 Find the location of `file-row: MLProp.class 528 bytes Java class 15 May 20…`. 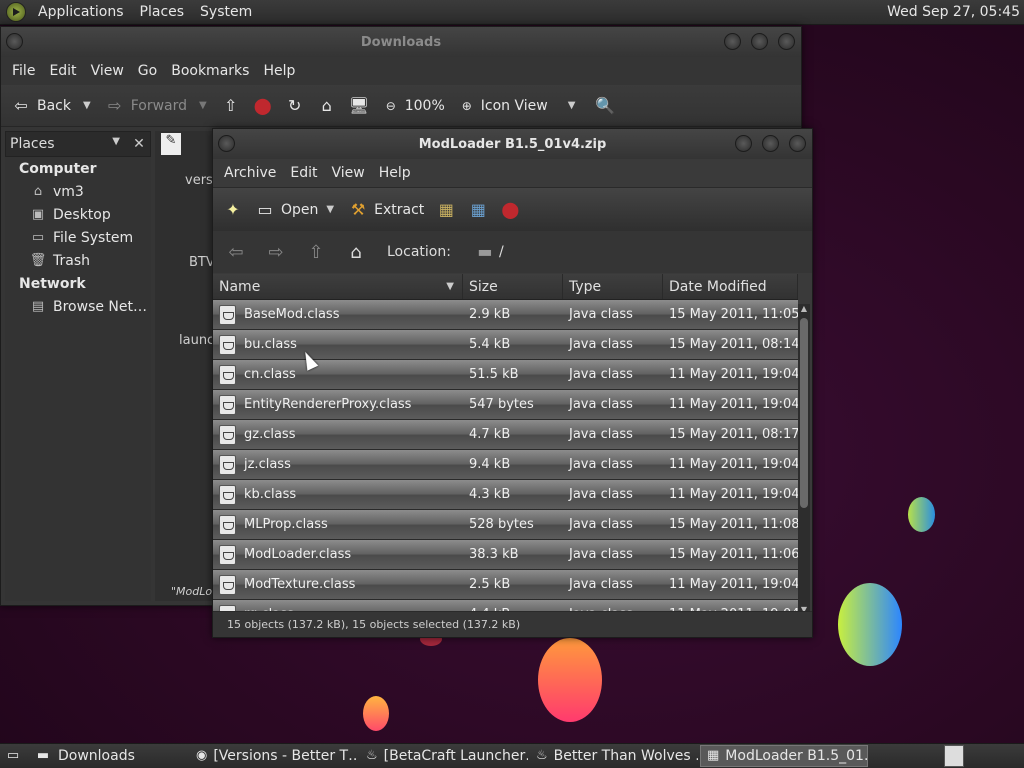

file-row: MLProp.class 528 bytes Java class 15 May 20… is located at coordinates (505, 525).